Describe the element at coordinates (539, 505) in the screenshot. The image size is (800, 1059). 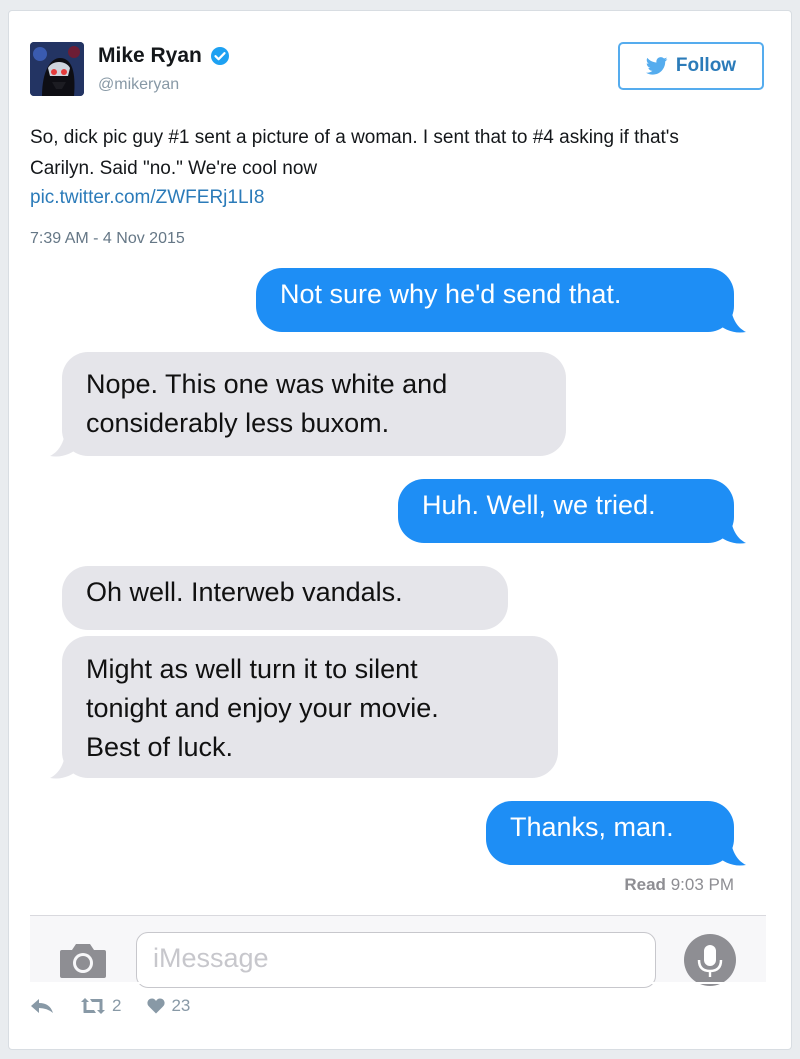
I see `message-text: Huh. Well, we tried.` at that location.